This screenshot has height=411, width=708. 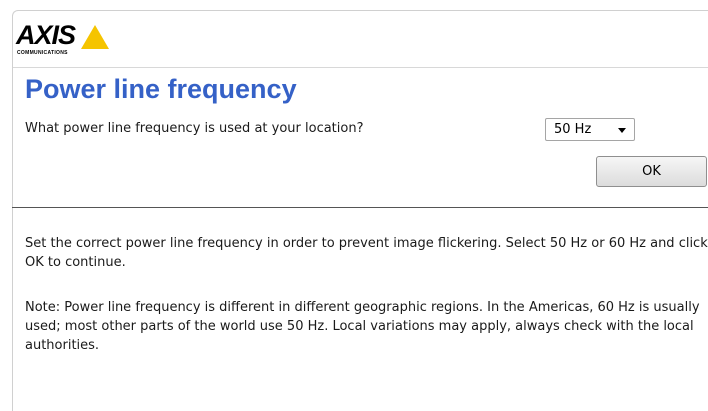 I want to click on chevron-down-icon, so click(x=622, y=130).